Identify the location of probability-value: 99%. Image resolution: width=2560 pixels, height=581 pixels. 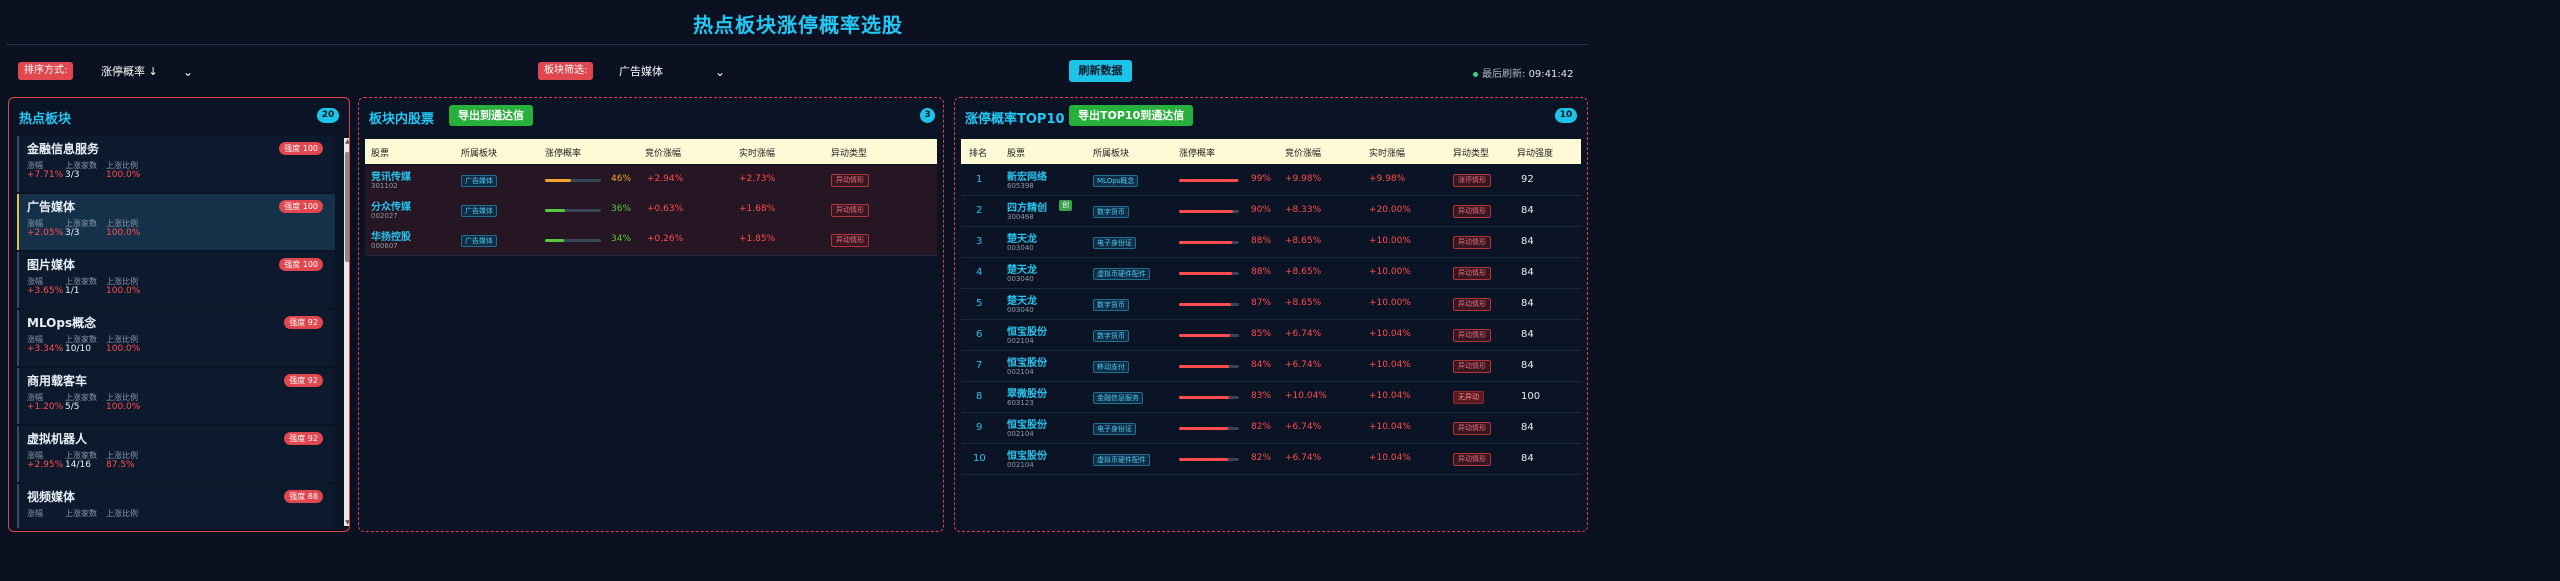
(1261, 179).